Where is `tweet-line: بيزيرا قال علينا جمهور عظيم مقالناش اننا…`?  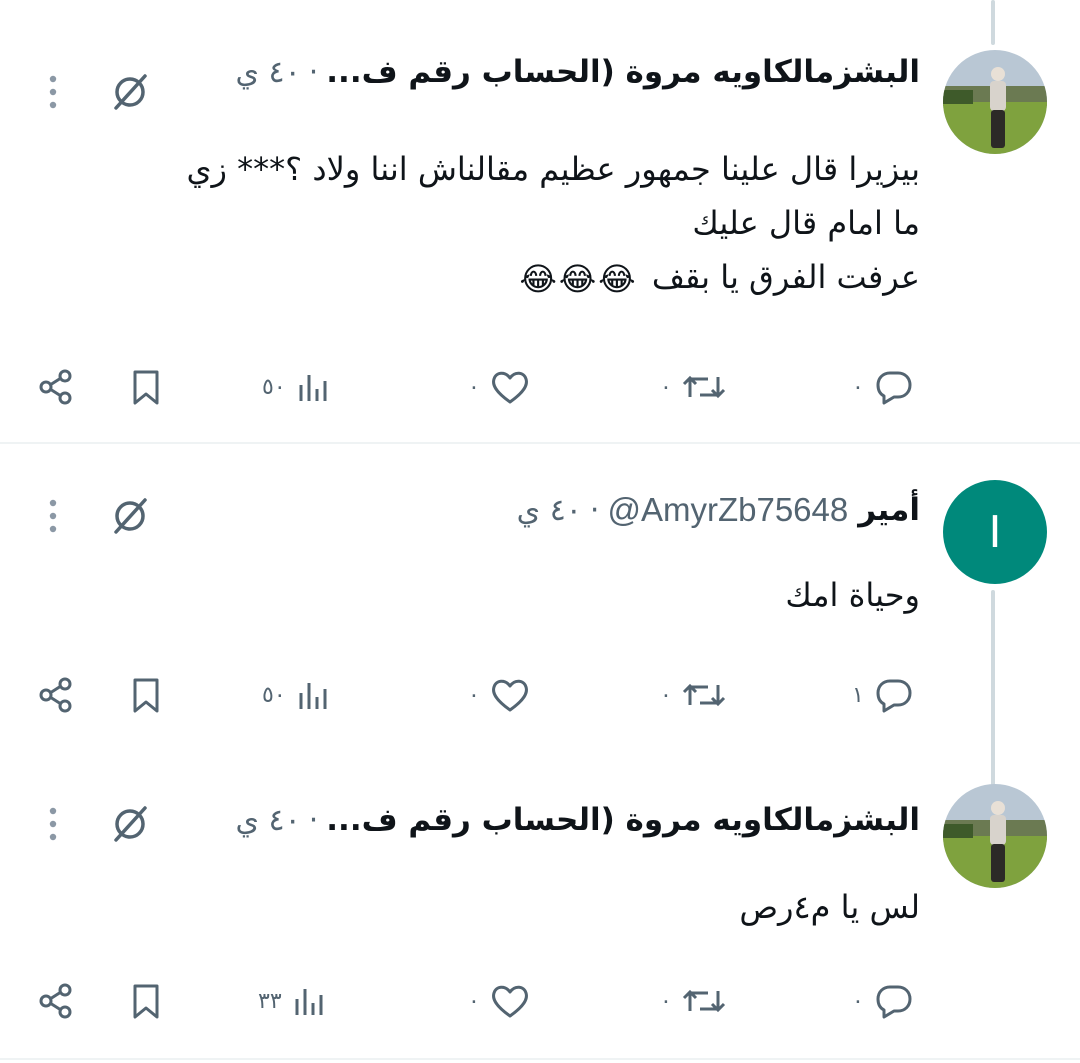 tweet-line: بيزيرا قال علينا جمهور عظيم مقالناش اننا… is located at coordinates (553, 169).